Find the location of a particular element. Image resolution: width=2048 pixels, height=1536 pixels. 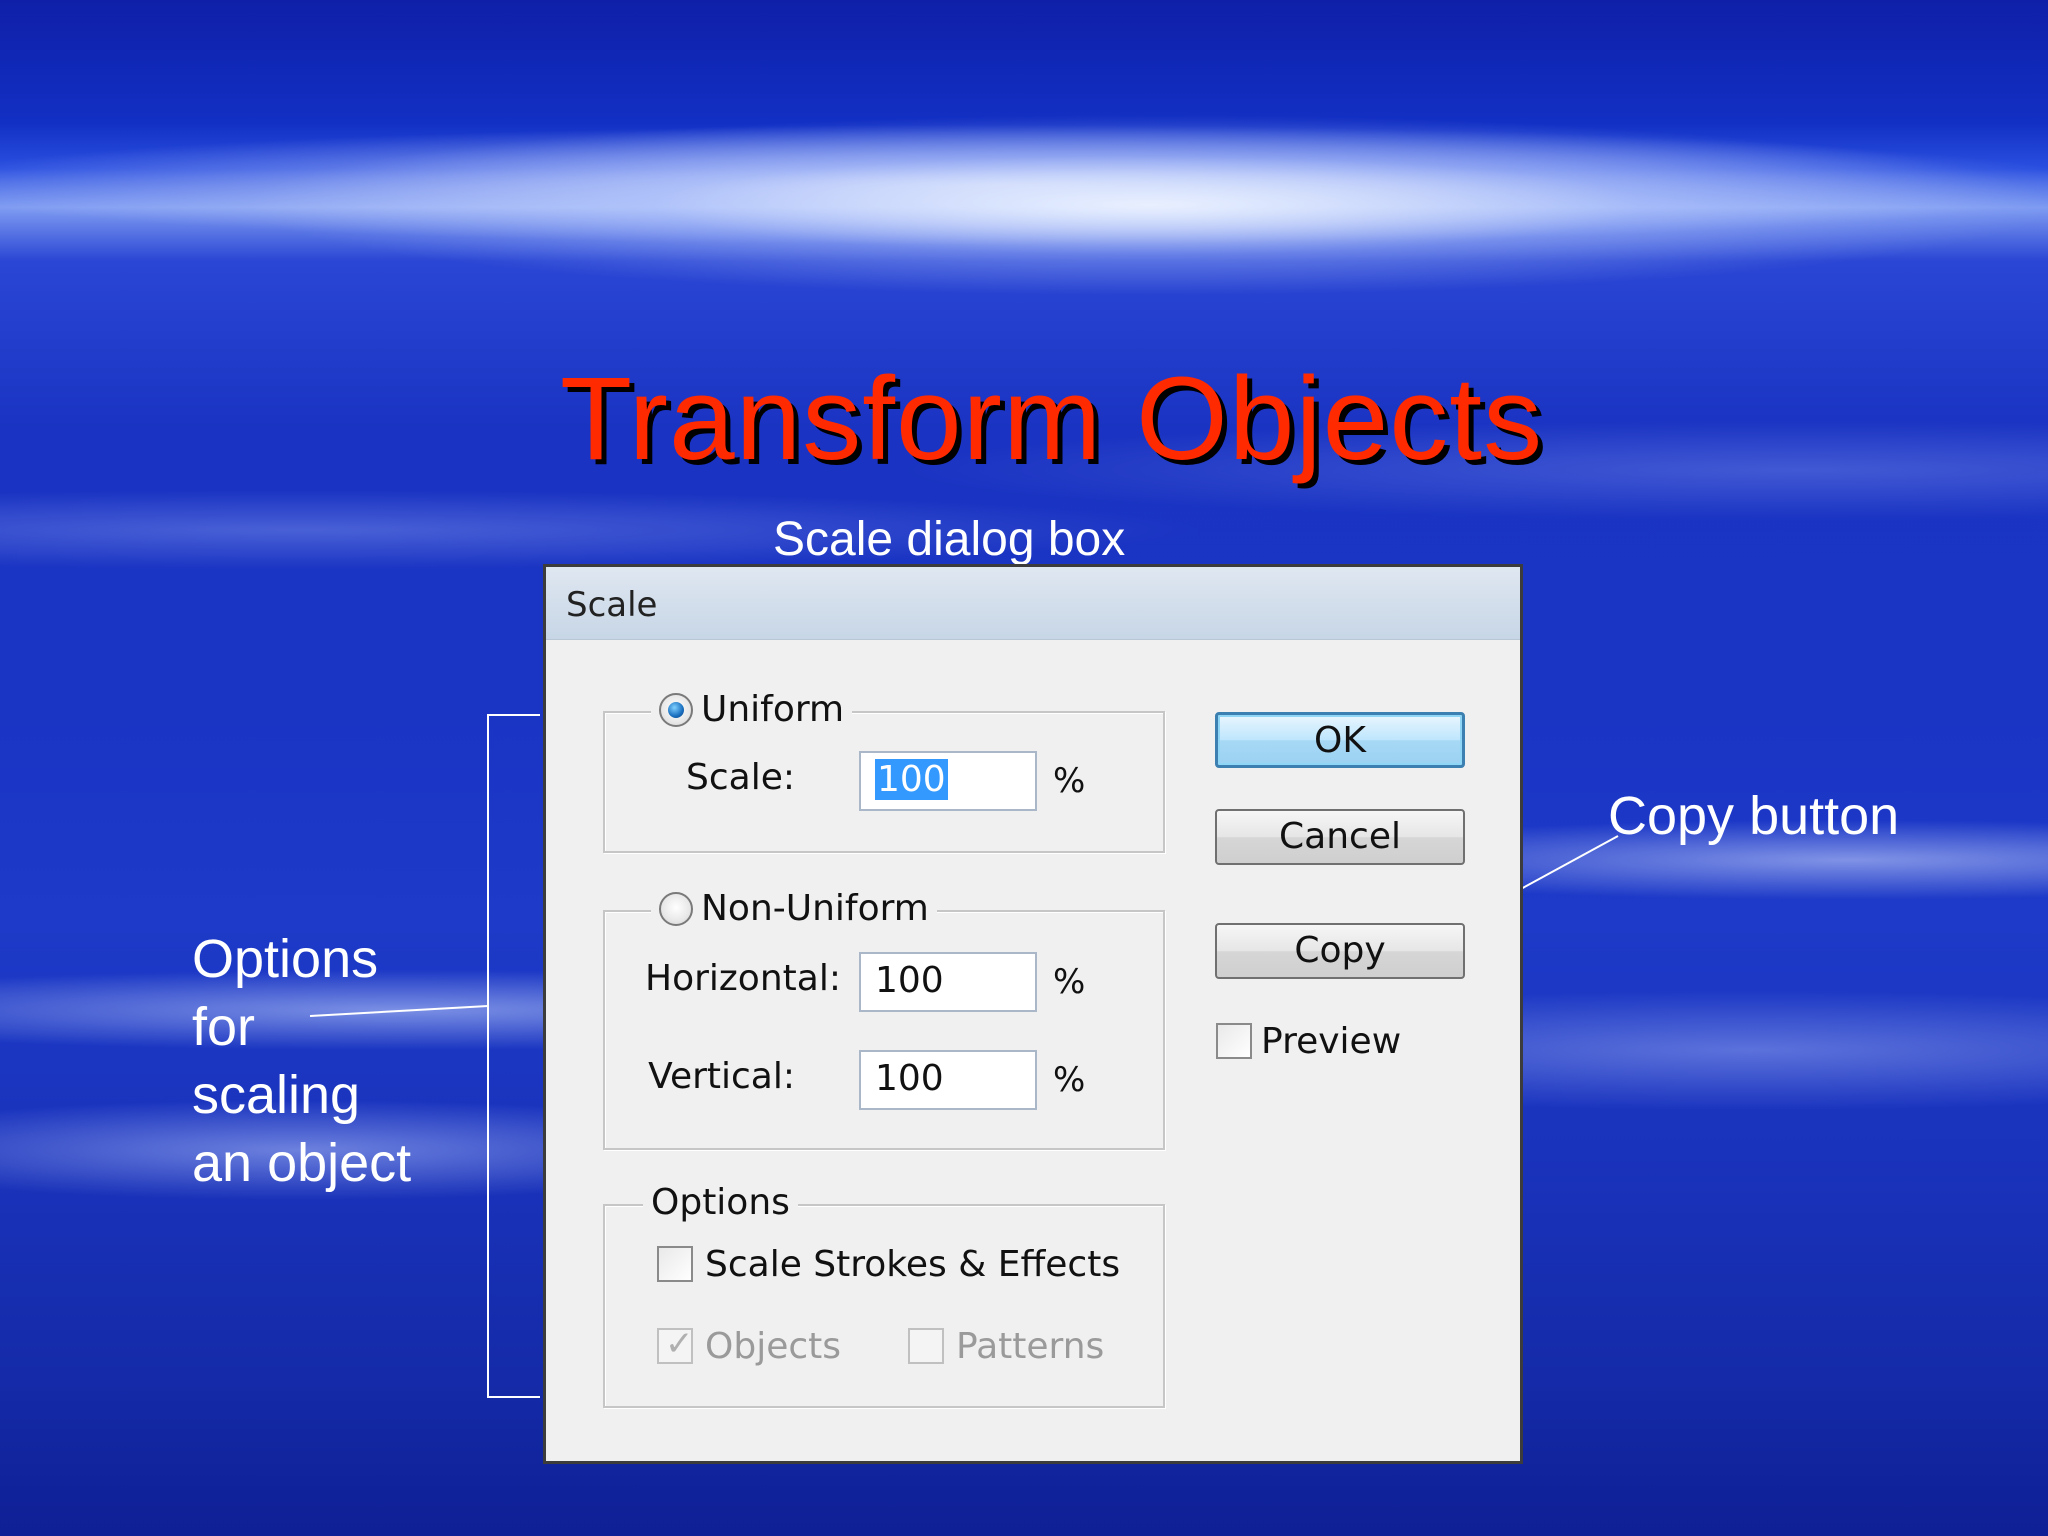

non-uniform-radio is located at coordinates (676, 908).